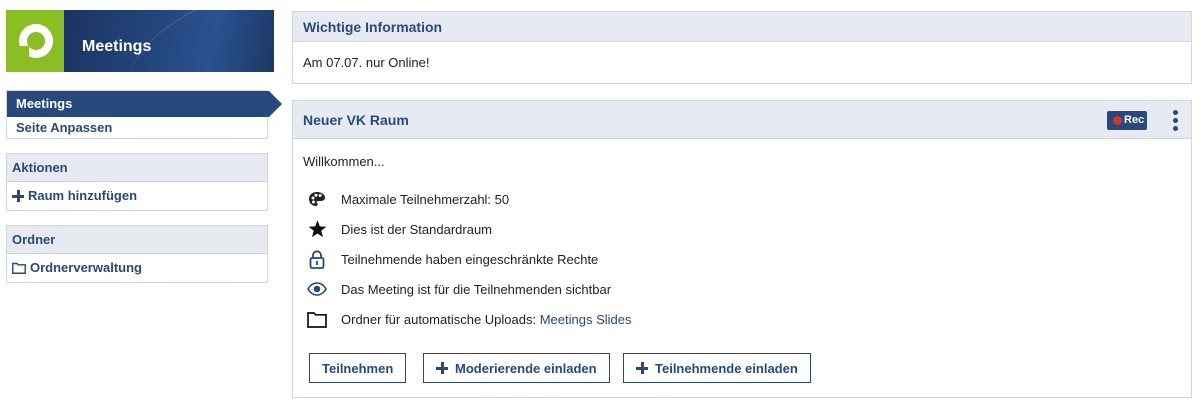  Describe the element at coordinates (83, 195) in the screenshot. I see `add-room-label: Raum hinzufügen` at that location.